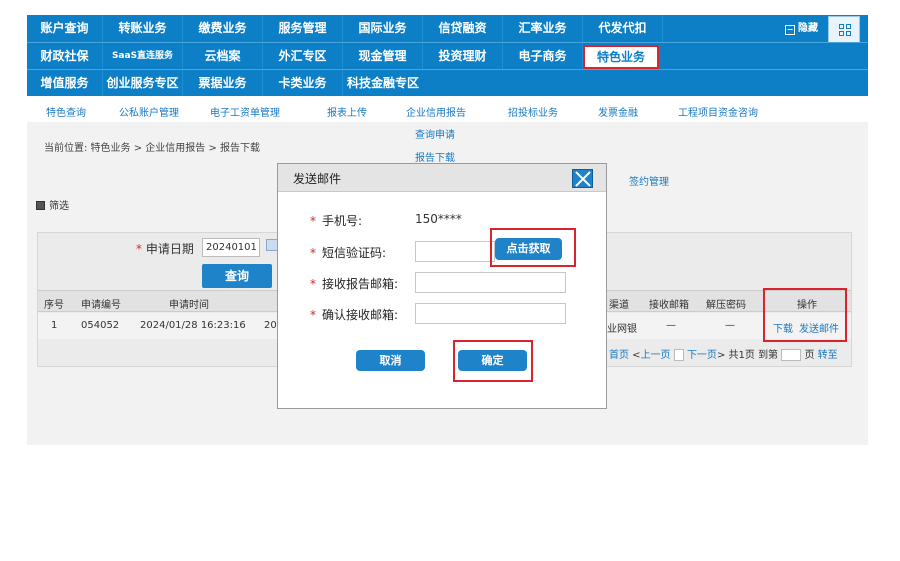 This screenshot has width=900, height=561. I want to click on sms-code-label: * 短信验证码:, so click(348, 253).